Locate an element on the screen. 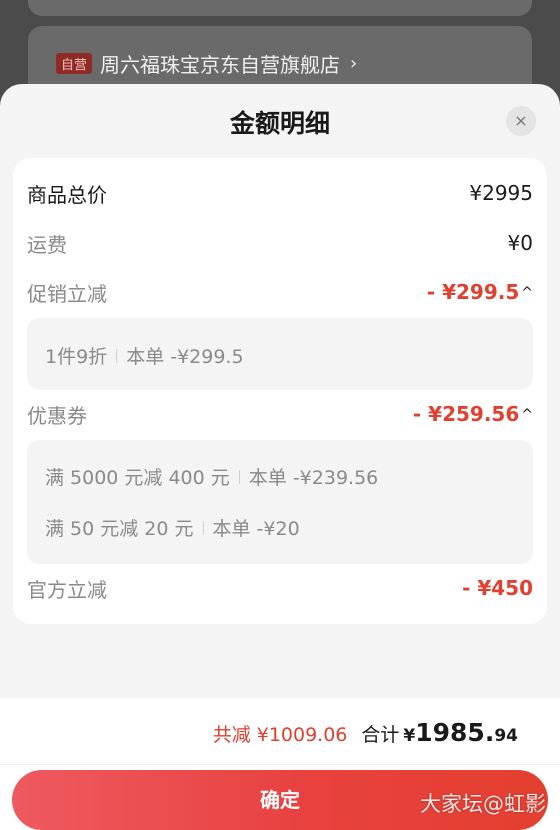 Image resolution: width=560 pixels, height=830 pixels. store-header: 自营 周六福珠宝京东自营旗舰店 › is located at coordinates (206, 63).